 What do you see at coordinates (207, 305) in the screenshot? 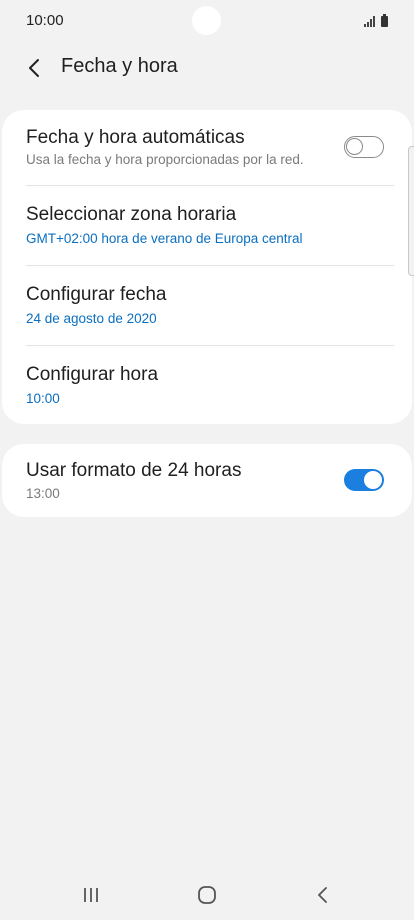
I see `set-date-row: Configurar fecha 24 de agosto de 2020` at bounding box center [207, 305].